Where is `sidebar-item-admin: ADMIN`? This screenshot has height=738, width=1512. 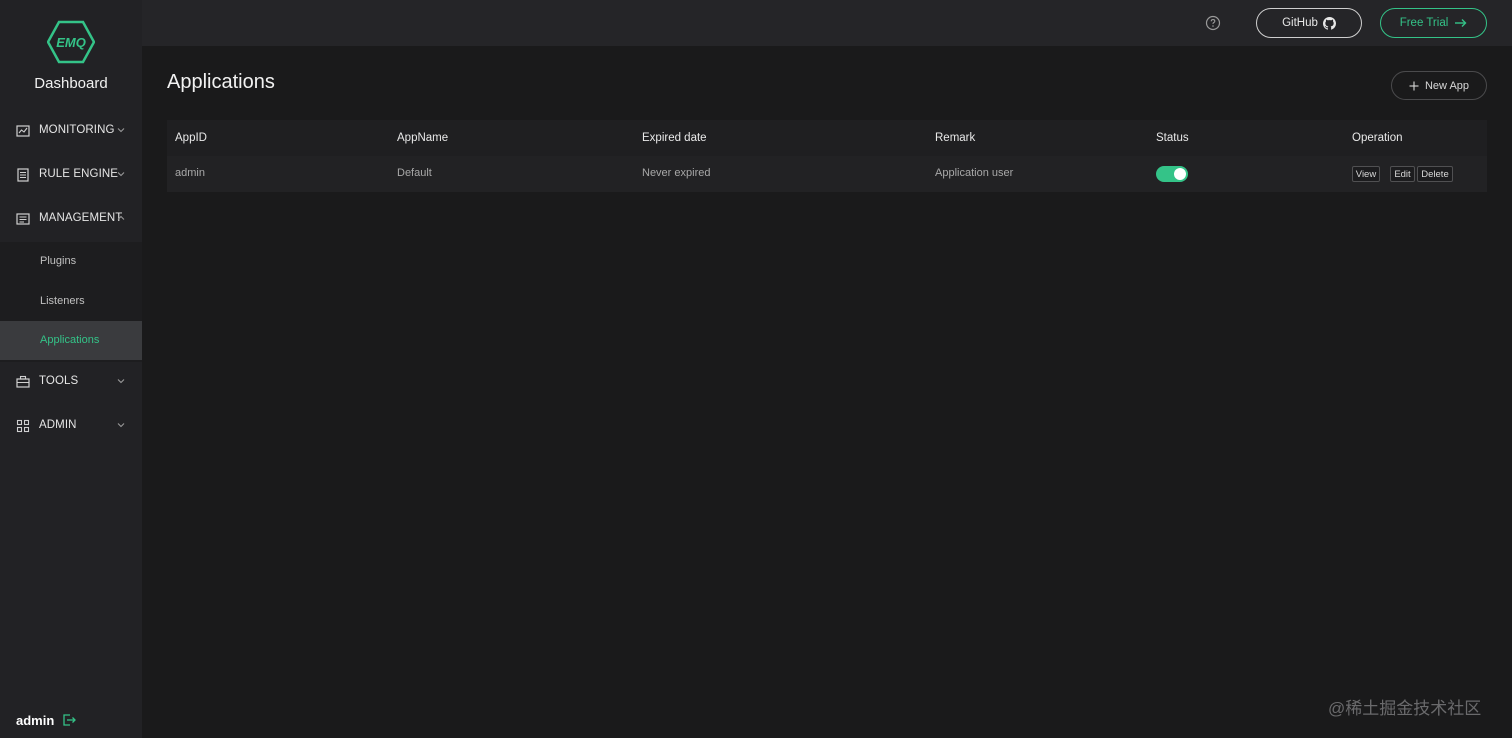 sidebar-item-admin: ADMIN is located at coordinates (71, 426).